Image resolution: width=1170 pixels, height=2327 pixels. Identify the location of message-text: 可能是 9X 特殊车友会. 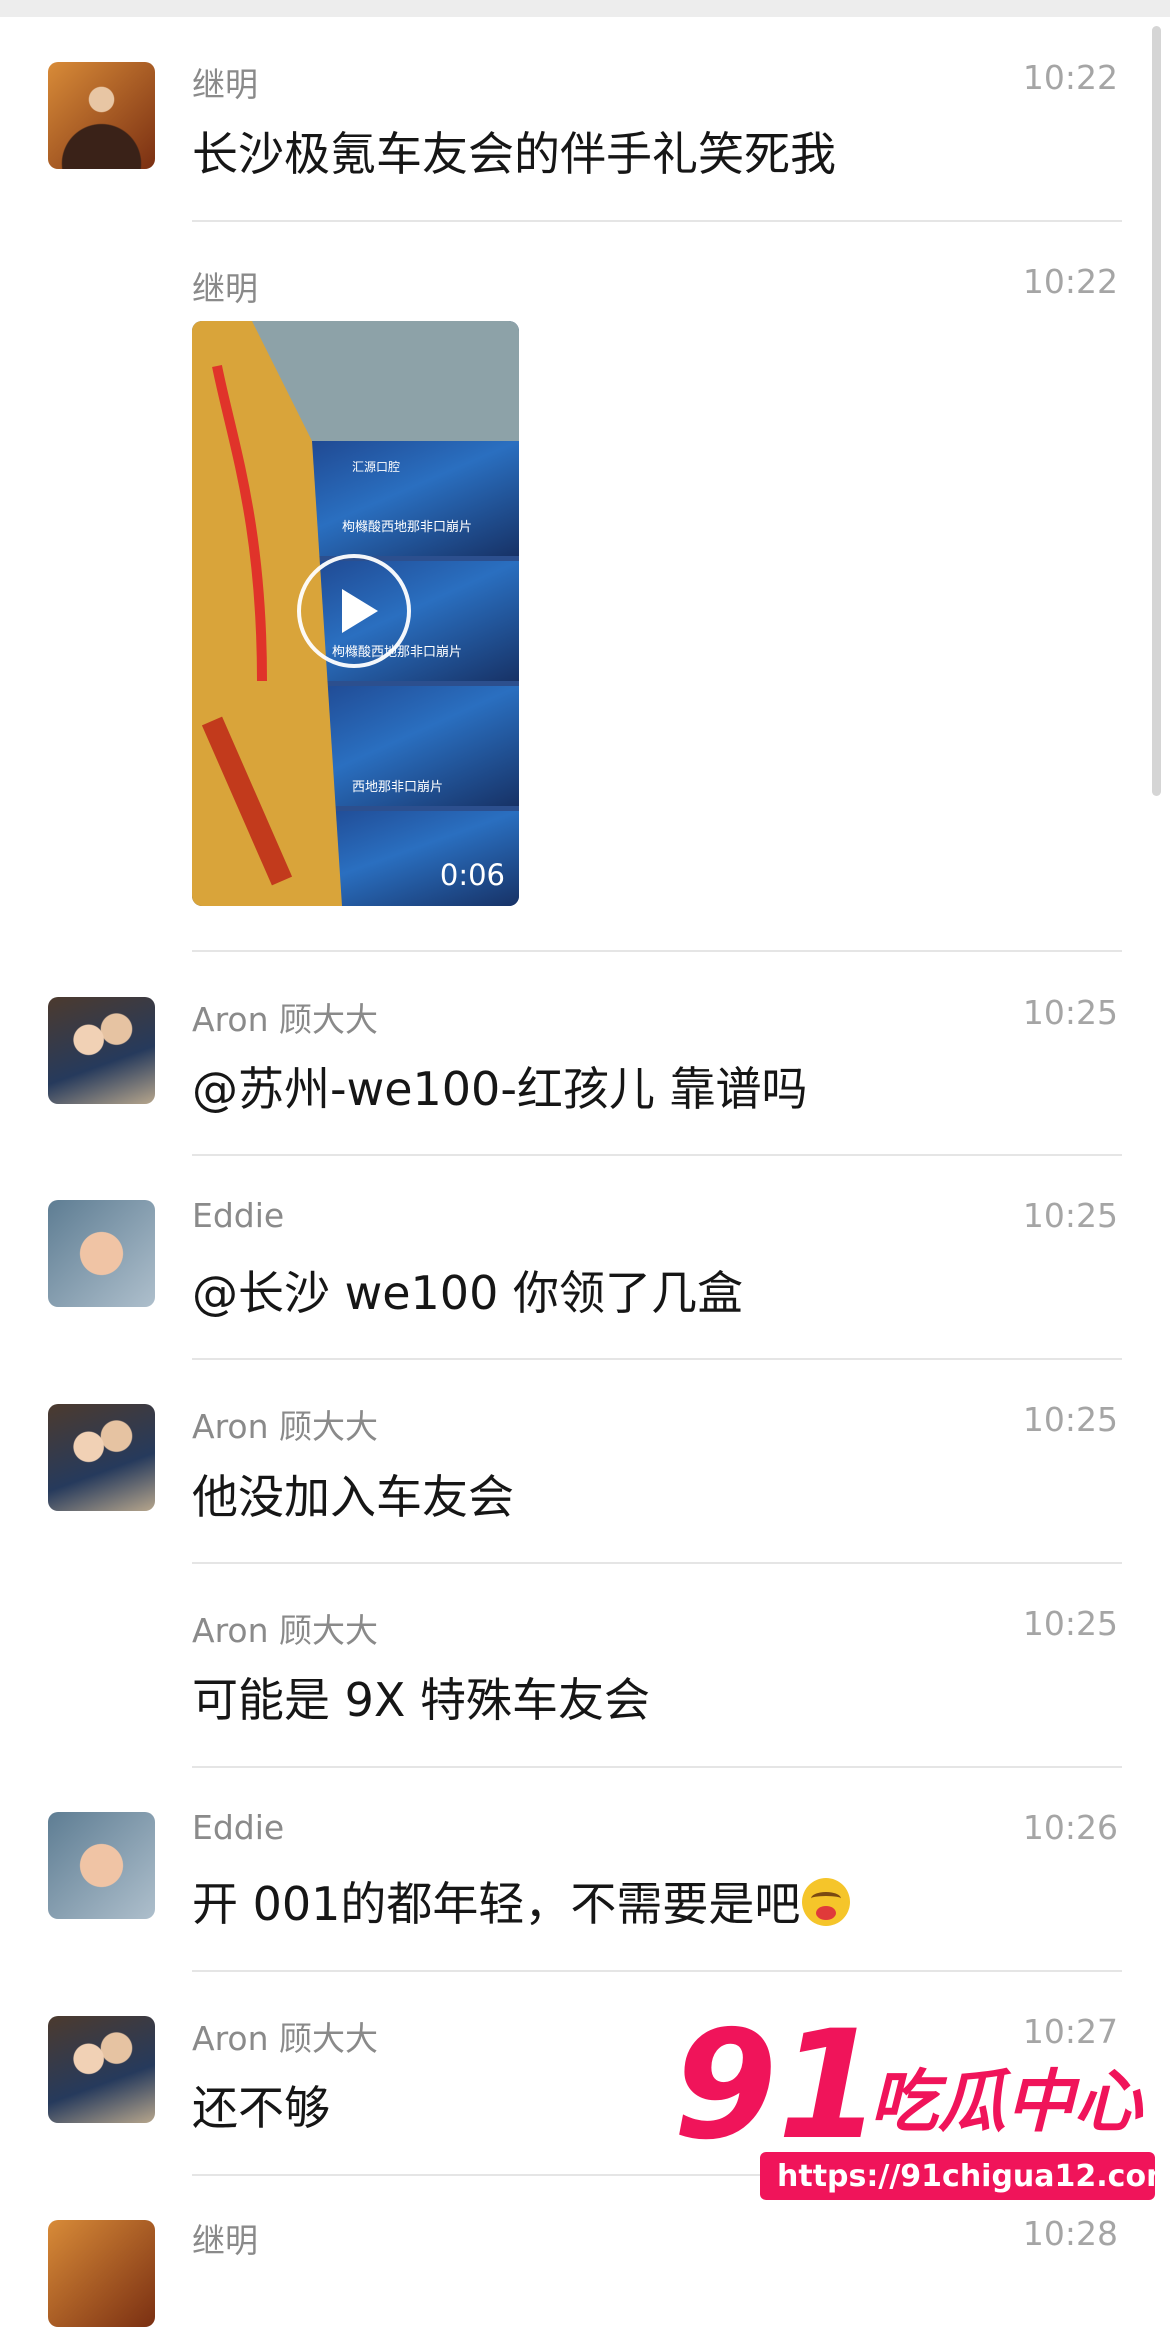
(421, 1697).